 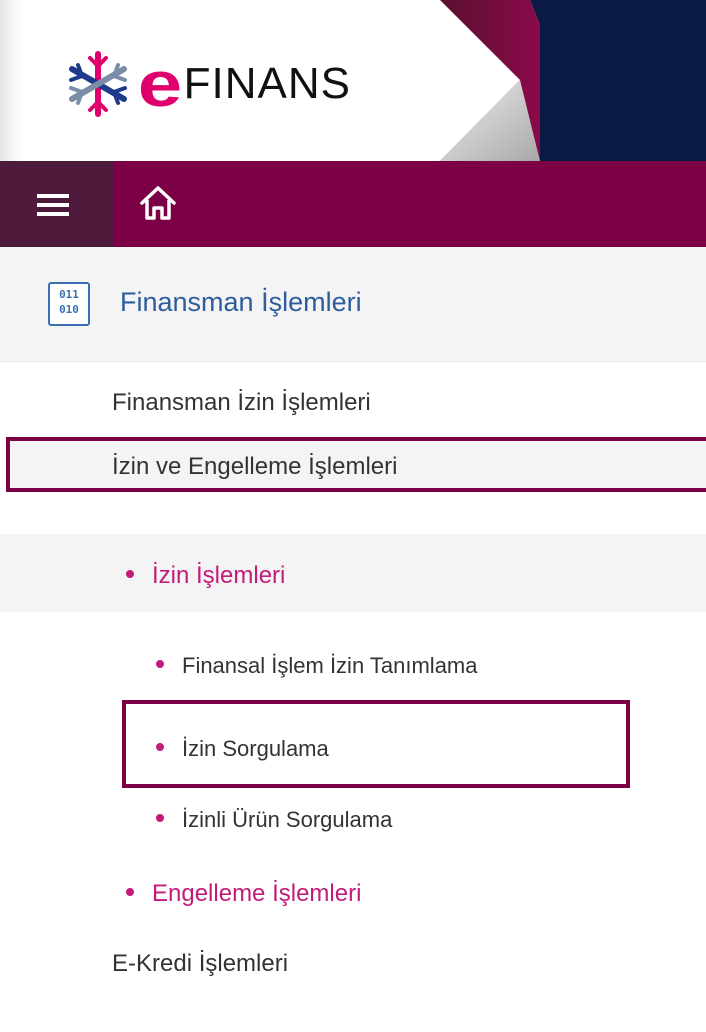 I want to click on logo-text: e FINANS, so click(x=244, y=84).